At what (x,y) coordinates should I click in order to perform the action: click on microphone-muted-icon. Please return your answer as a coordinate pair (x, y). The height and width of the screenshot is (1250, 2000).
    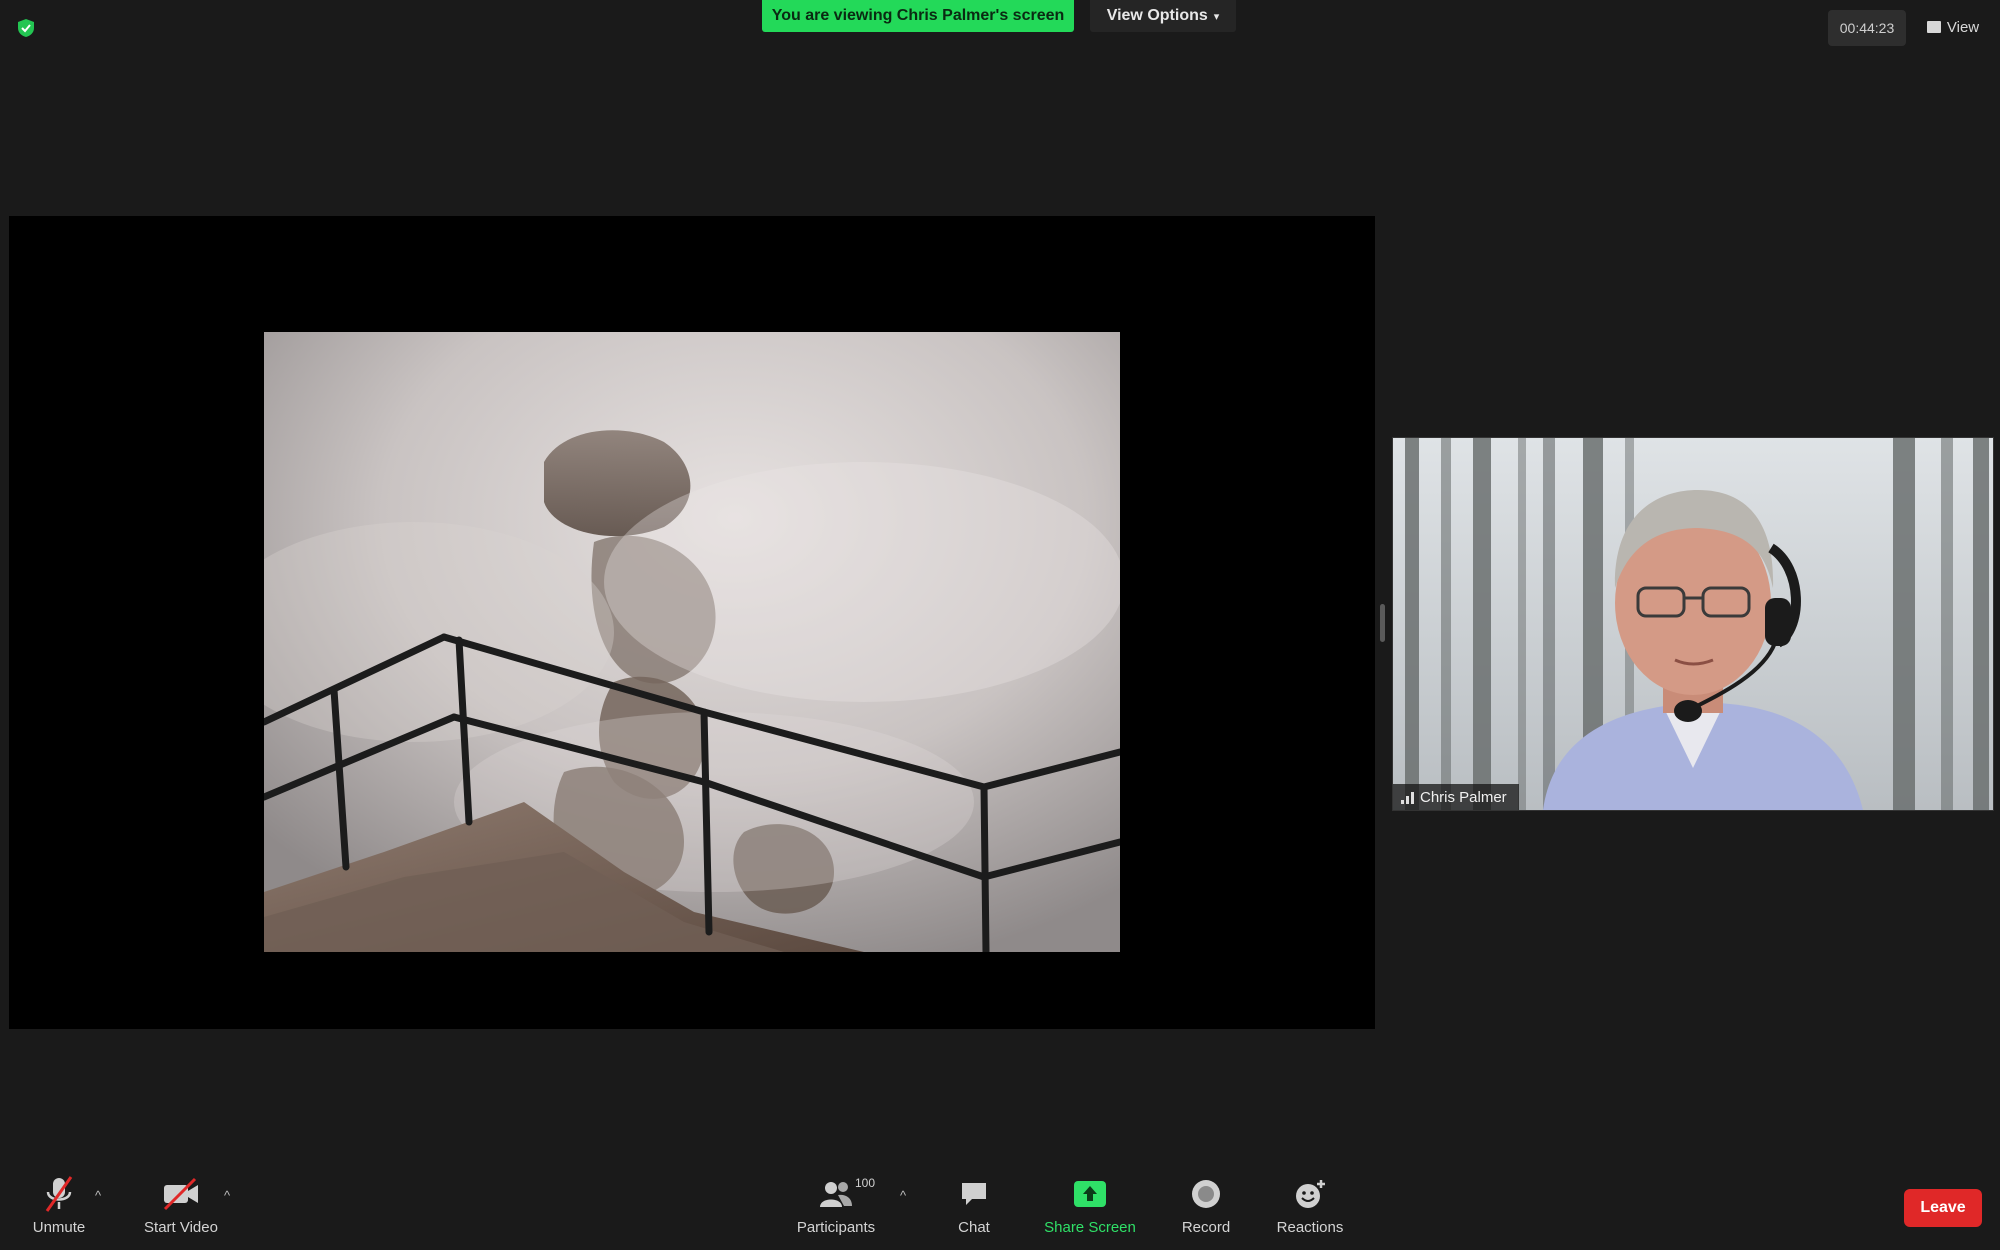
    Looking at the image, I should click on (59, 1194).